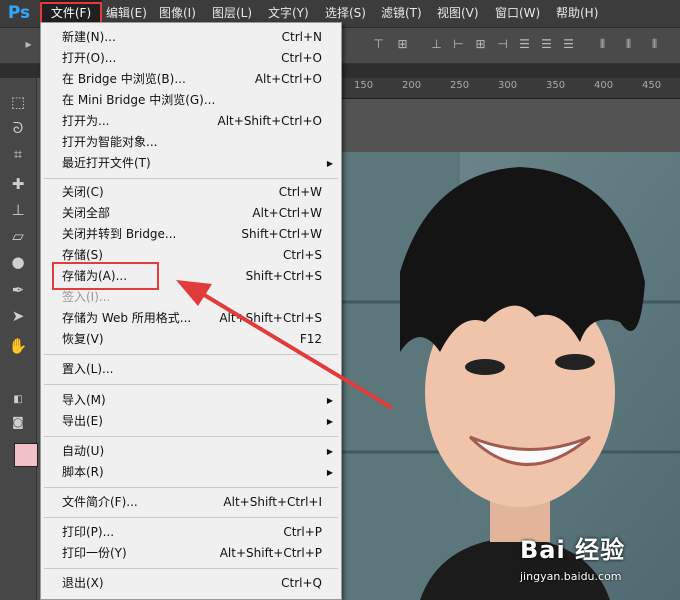 The height and width of the screenshot is (600, 680). Describe the element at coordinates (191, 37) in the screenshot. I see `menu-item-new: 新建(N)... Ctrl+N` at that location.